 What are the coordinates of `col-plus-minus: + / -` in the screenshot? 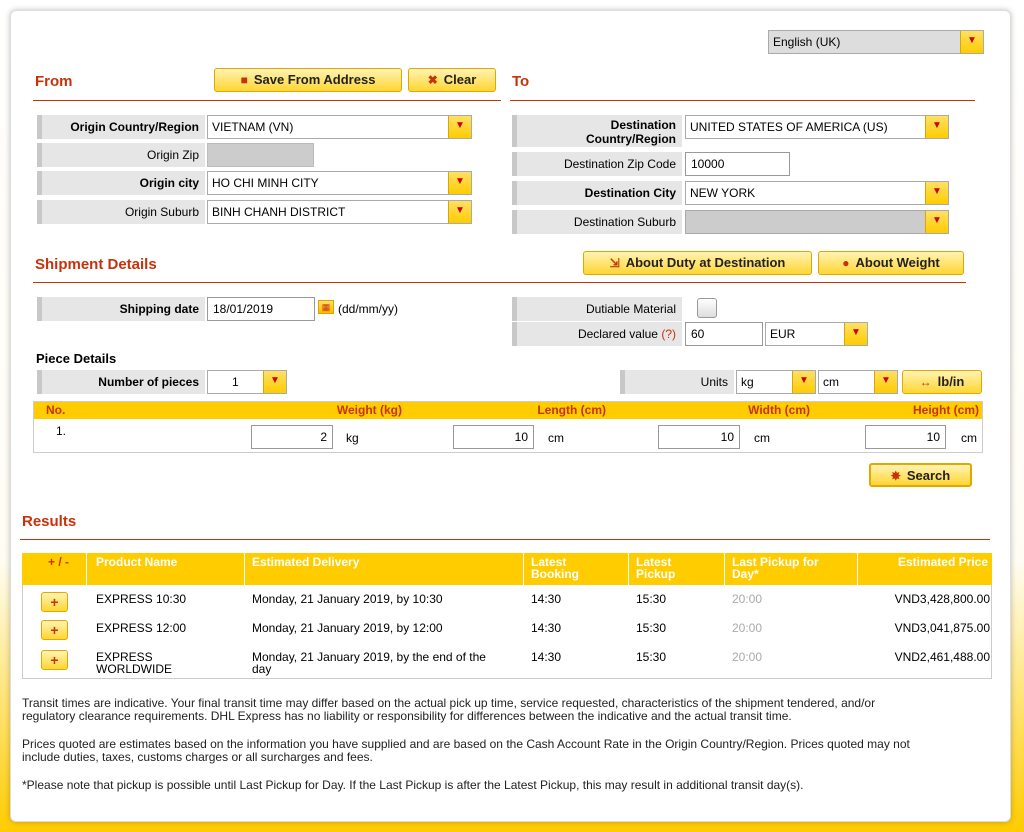 It's located at (59, 562).